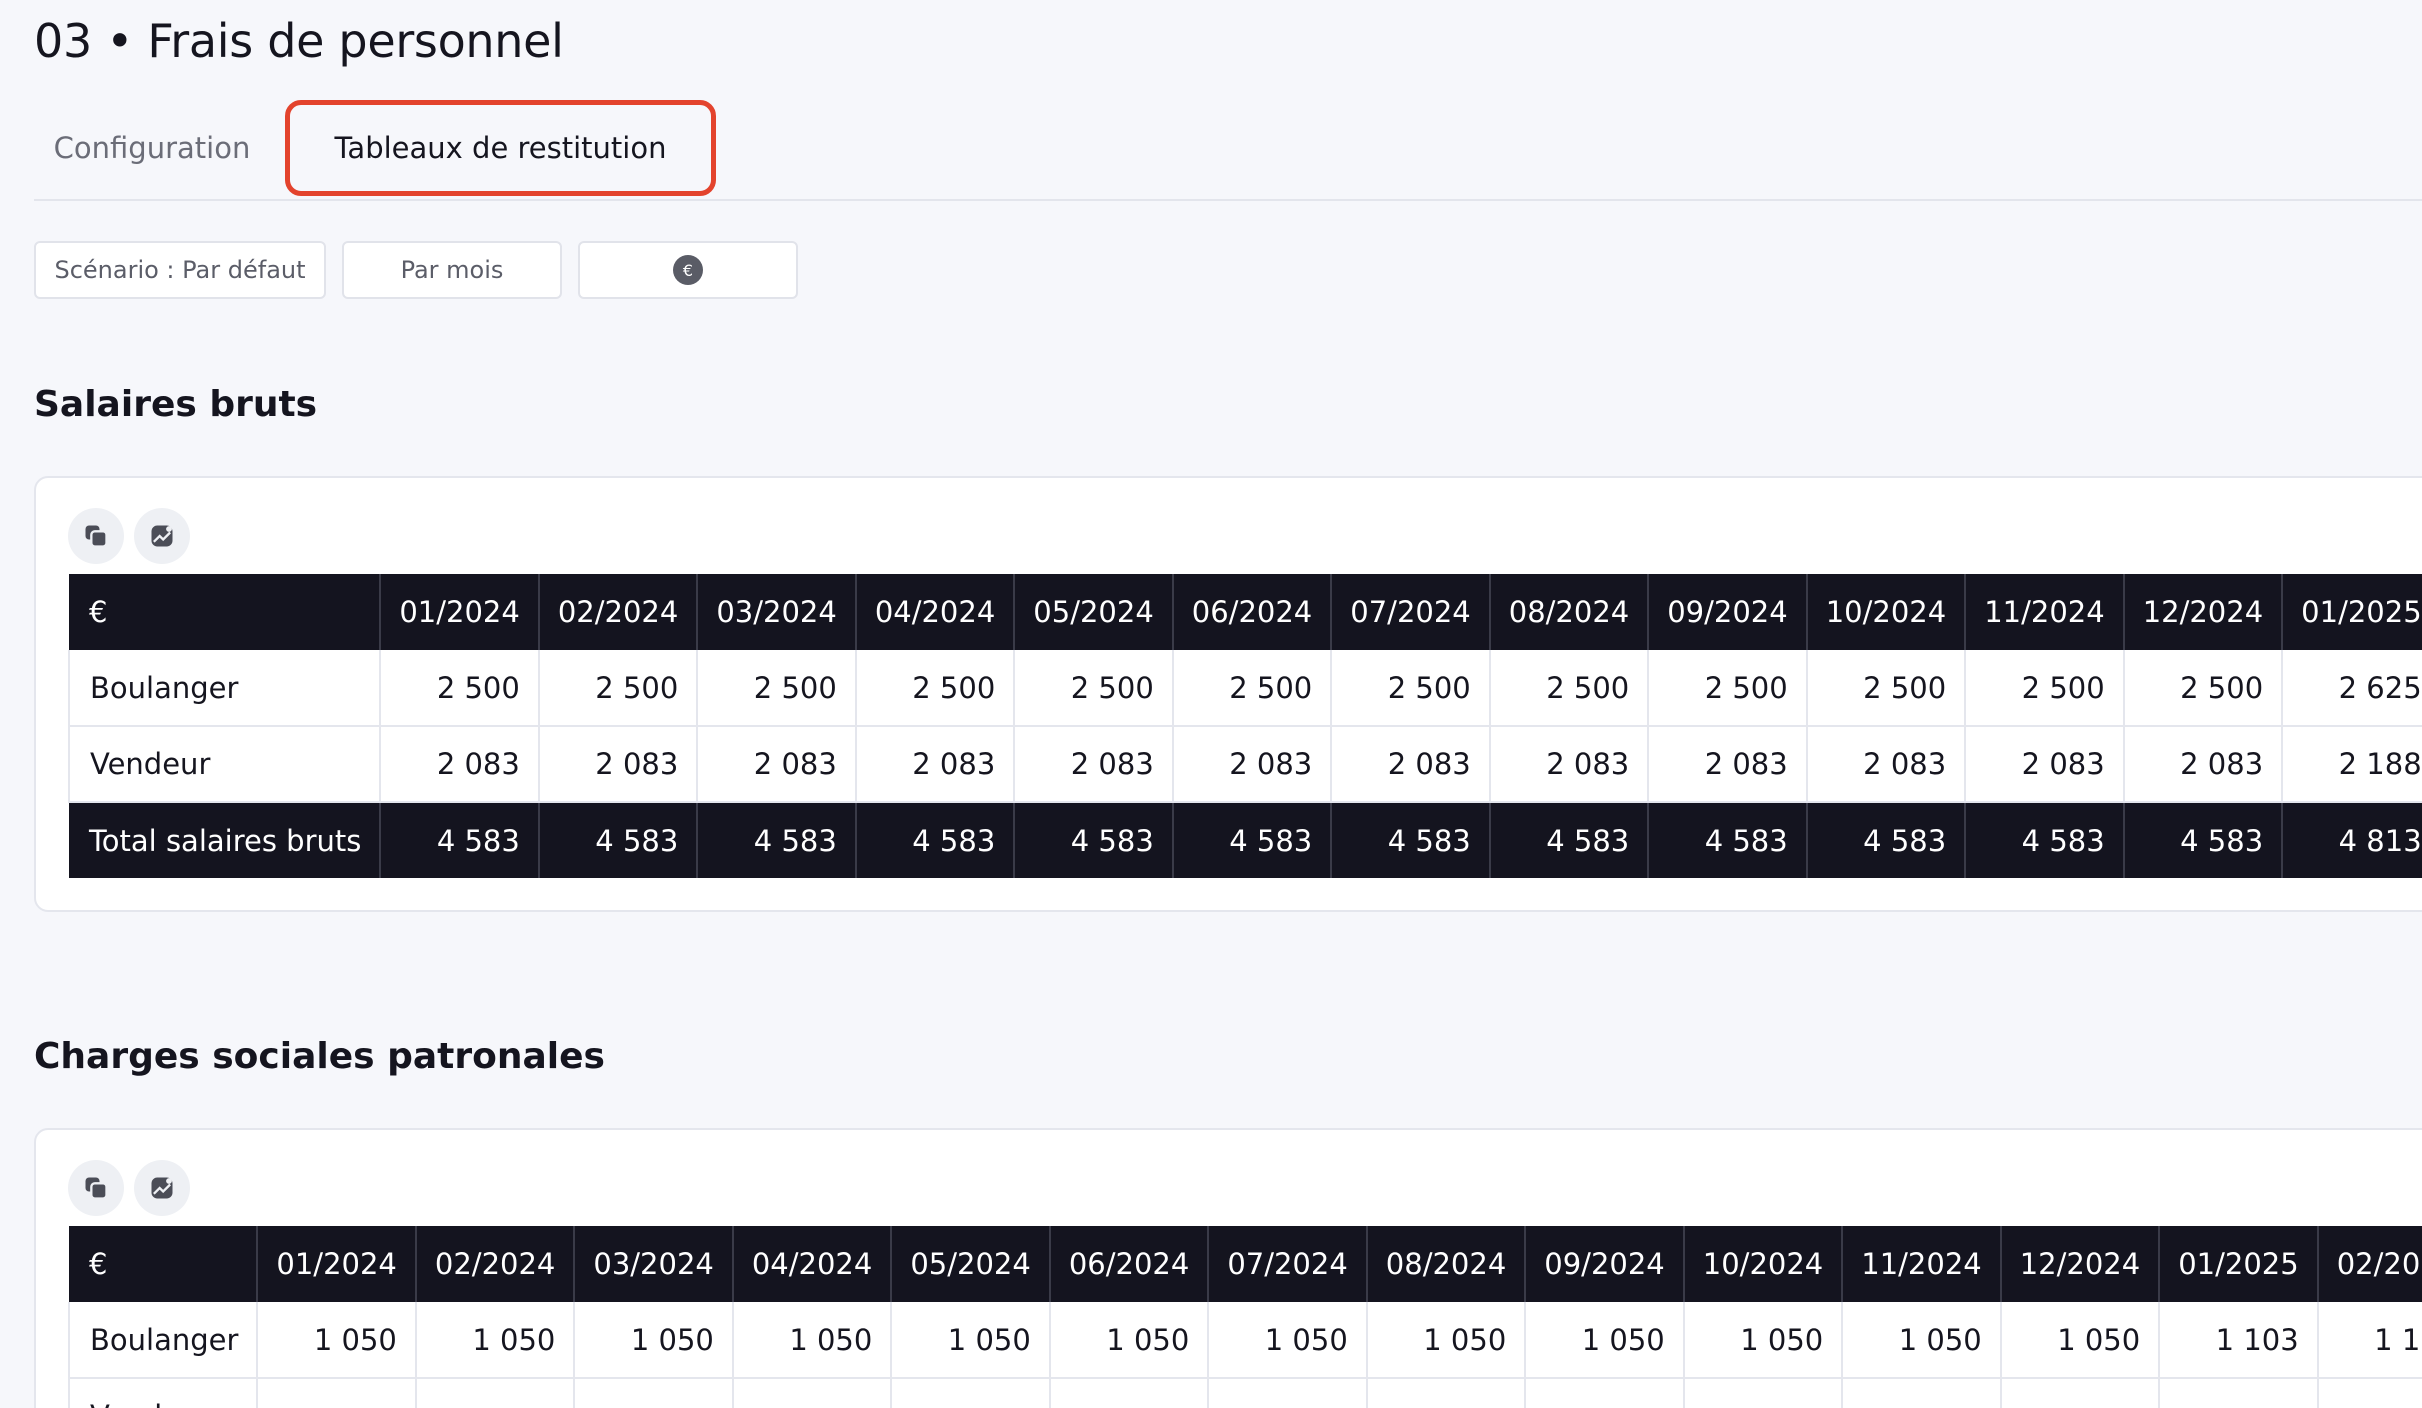  Describe the element at coordinates (1228, 200) in the screenshot. I see `tabs-divider` at that location.